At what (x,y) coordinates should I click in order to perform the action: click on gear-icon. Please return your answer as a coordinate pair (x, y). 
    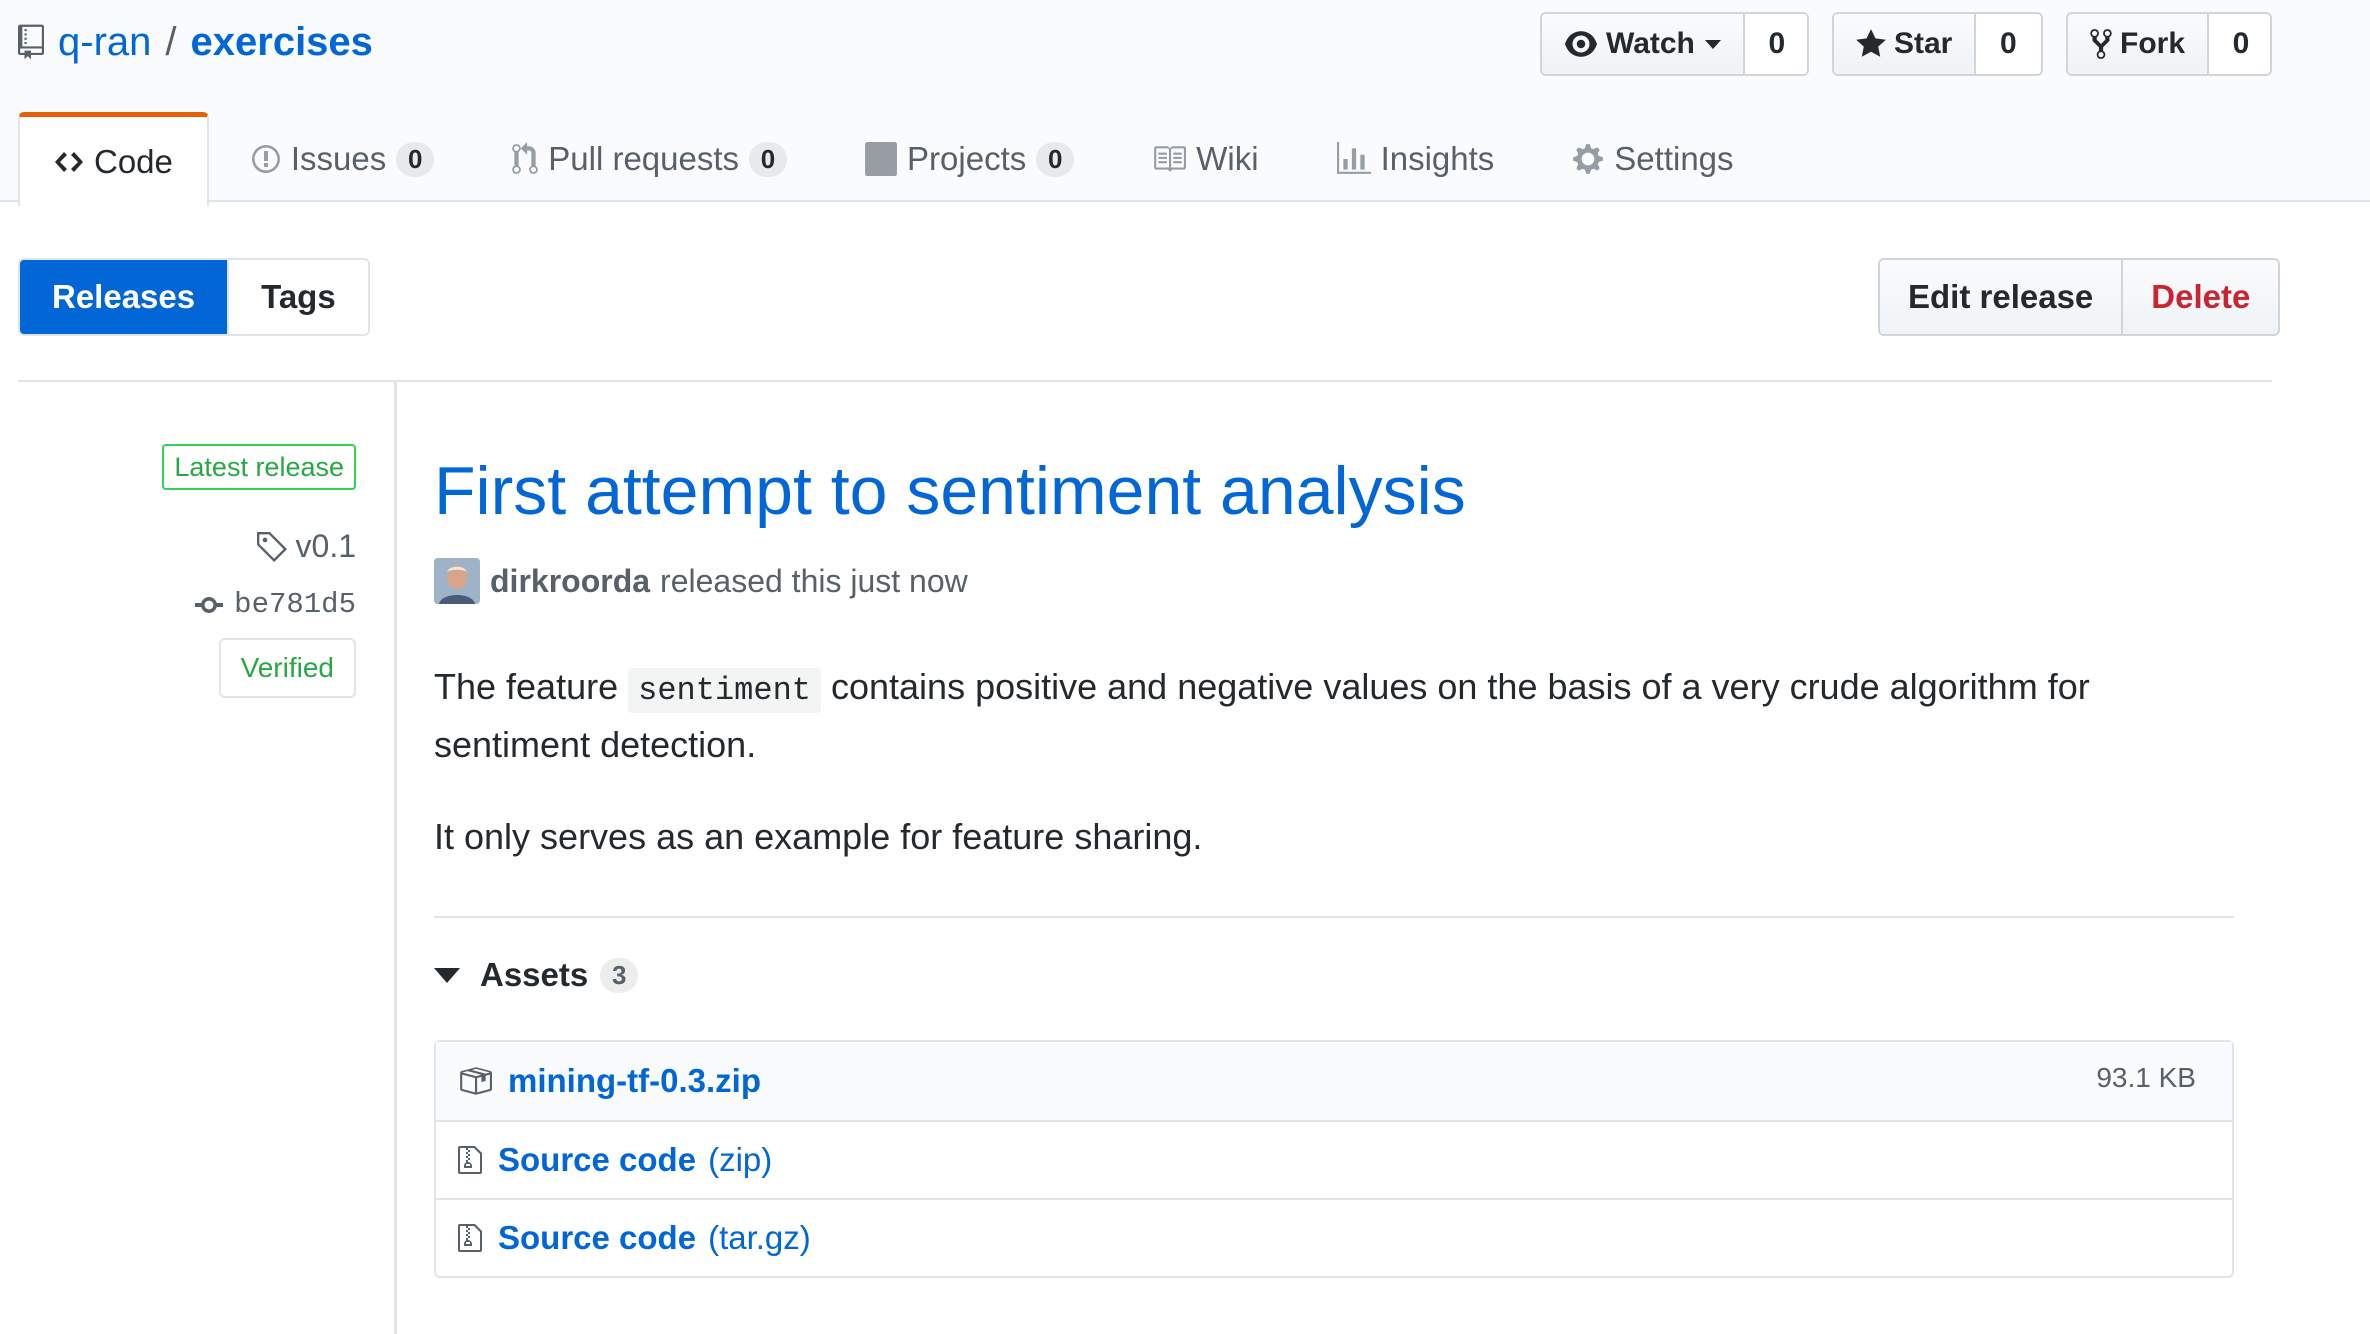
    Looking at the image, I should click on (1588, 159).